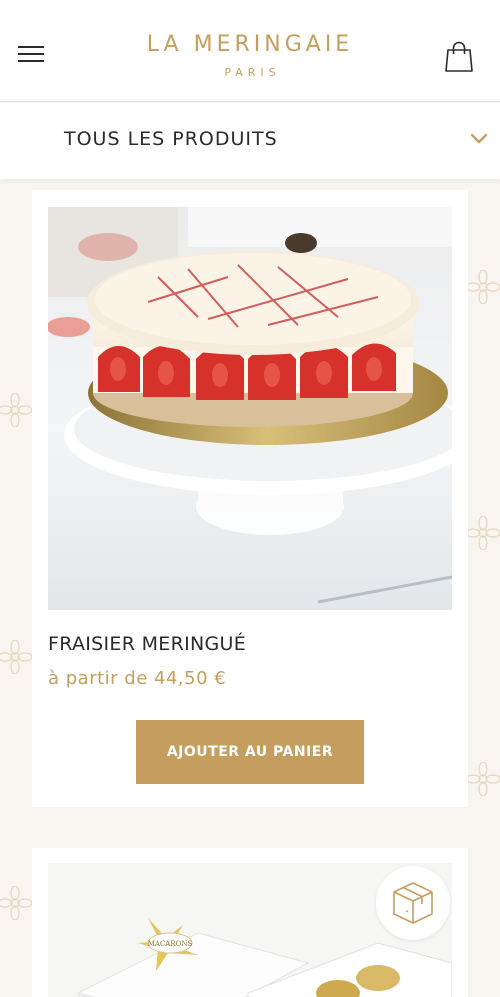 This screenshot has height=997, width=500. I want to click on category-dropdown: TOUS LES PRODUITS, so click(250, 141).